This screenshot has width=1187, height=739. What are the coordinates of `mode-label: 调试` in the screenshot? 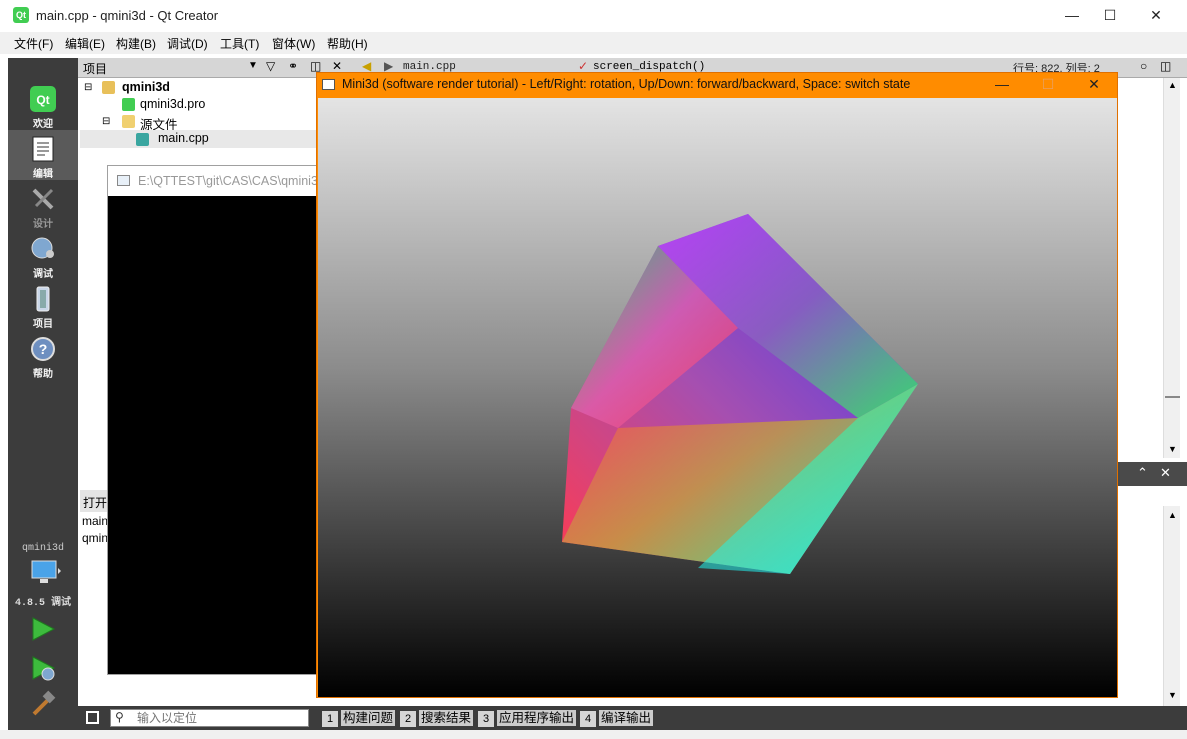 It's located at (43, 274).